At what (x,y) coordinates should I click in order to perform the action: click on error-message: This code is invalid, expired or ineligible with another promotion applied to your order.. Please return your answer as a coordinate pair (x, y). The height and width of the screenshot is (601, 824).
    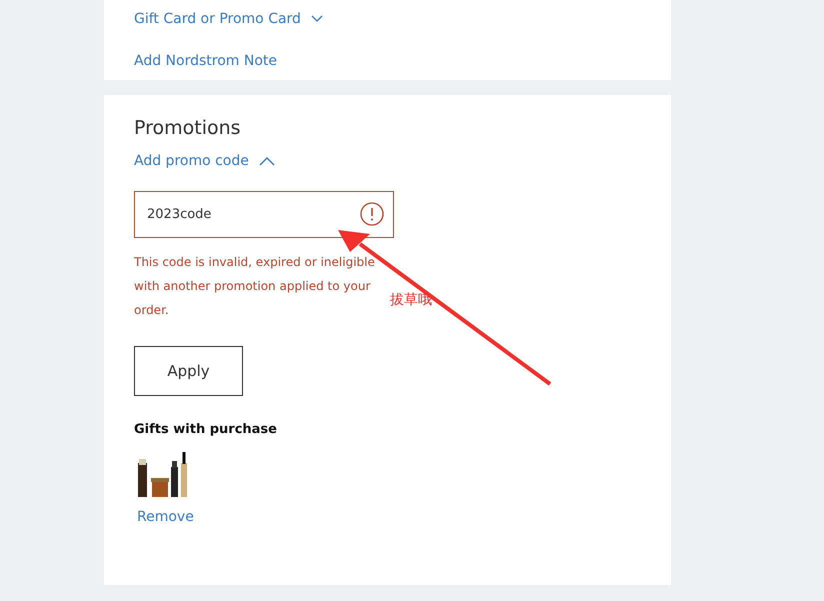
    Looking at the image, I should click on (255, 286).